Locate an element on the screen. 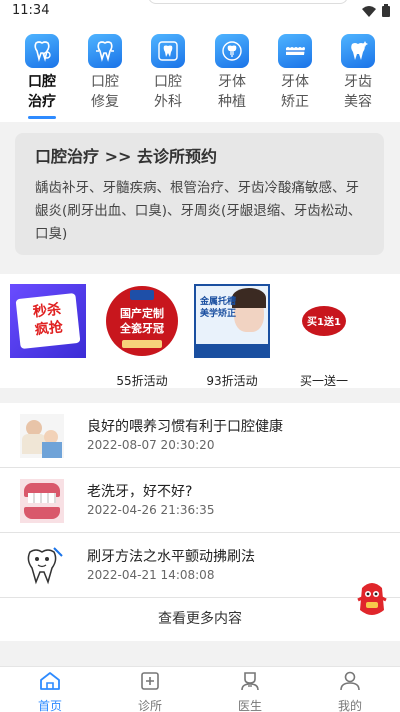  bottom-tab-bar: 首页 诊所 医生 我的 is located at coordinates (200, 689).